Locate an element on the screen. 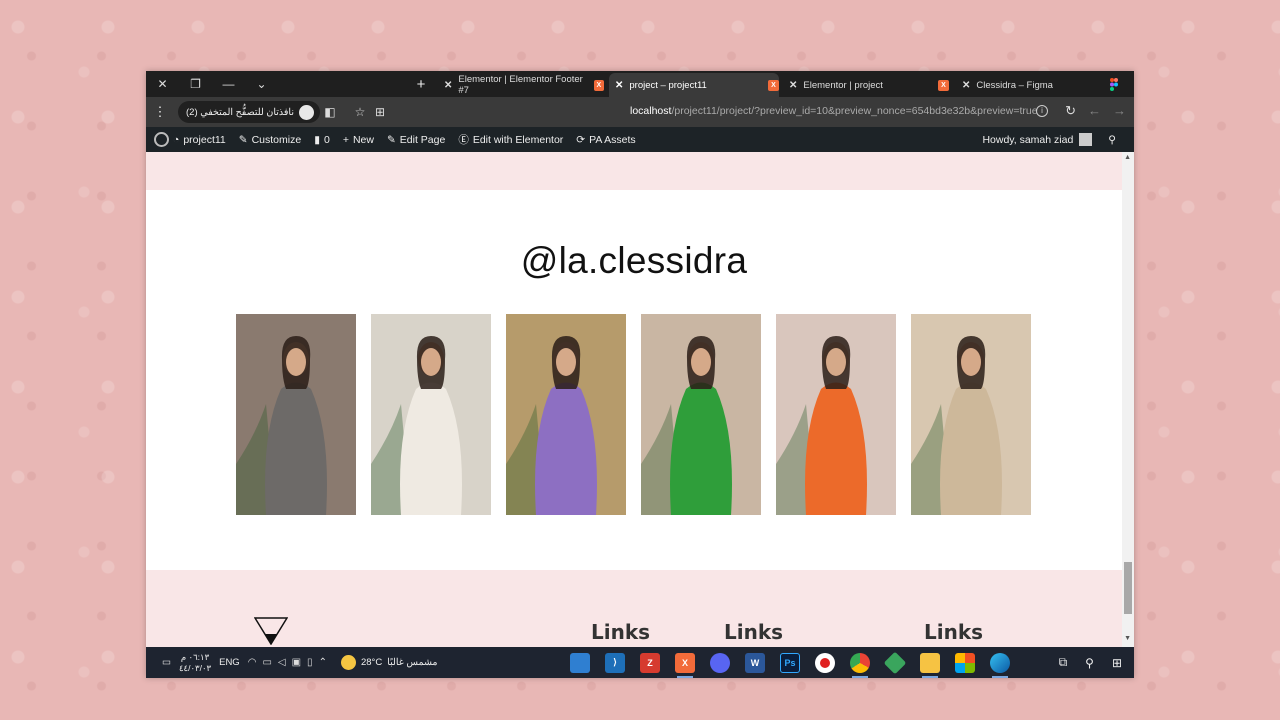  admin-customize: ✎ Customize is located at coordinates (270, 140).